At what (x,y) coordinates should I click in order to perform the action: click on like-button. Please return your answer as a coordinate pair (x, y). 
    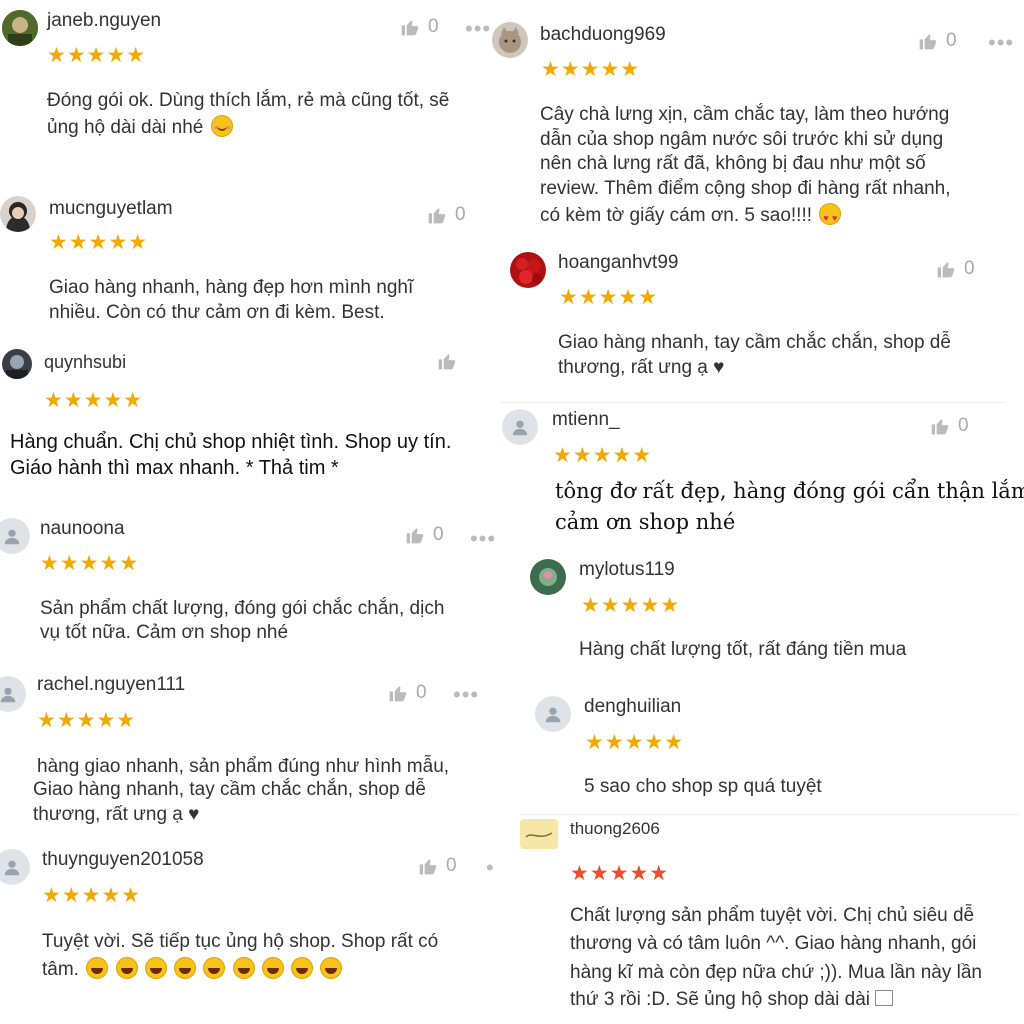
    Looking at the image, I should click on (447, 361).